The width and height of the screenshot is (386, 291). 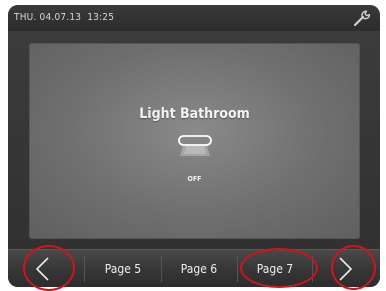 I want to click on next-page-button, so click(x=345, y=268).